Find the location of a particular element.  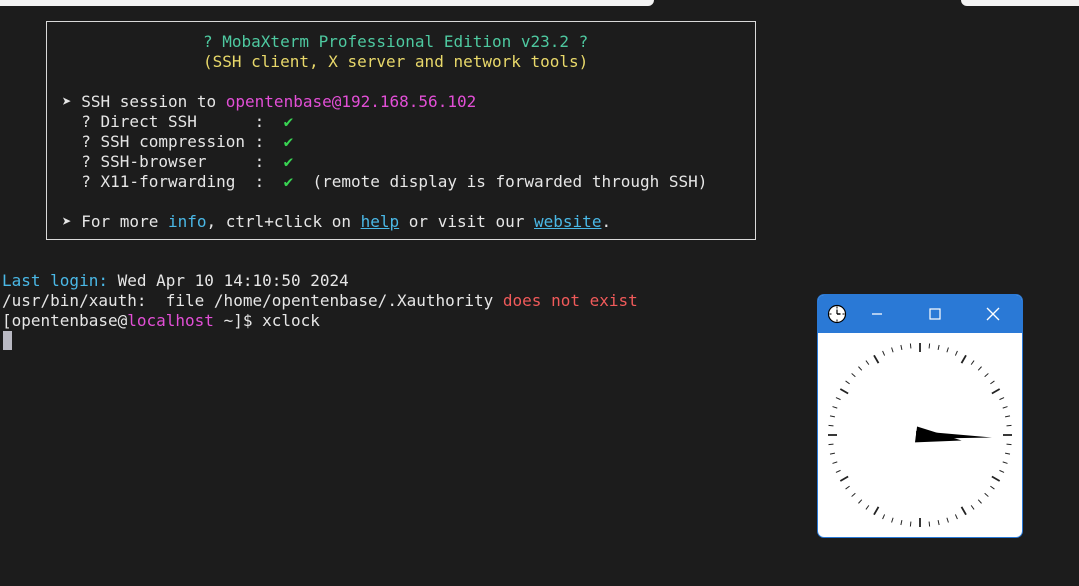

more-prefix: ➤ For more is located at coordinates (115, 221).